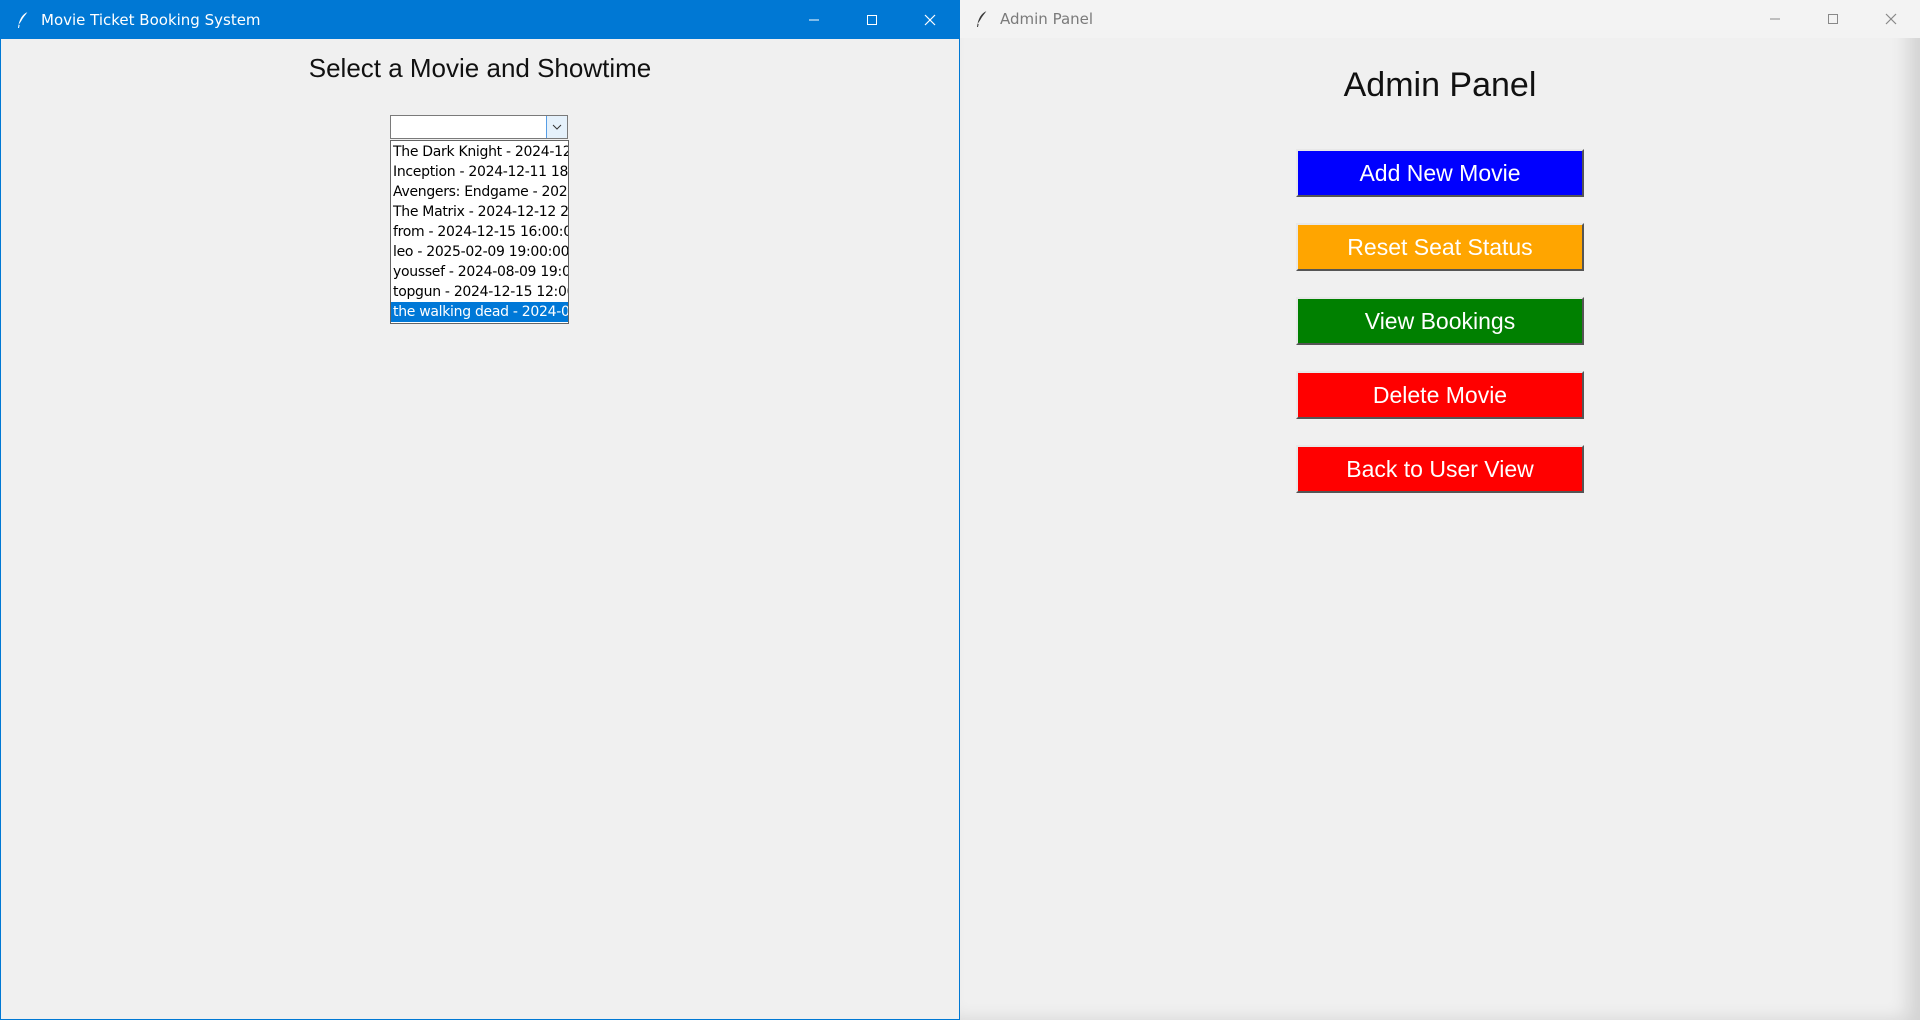  What do you see at coordinates (479, 192) in the screenshot?
I see `showtime-option: Avengers: Endgame - 2024` at bounding box center [479, 192].